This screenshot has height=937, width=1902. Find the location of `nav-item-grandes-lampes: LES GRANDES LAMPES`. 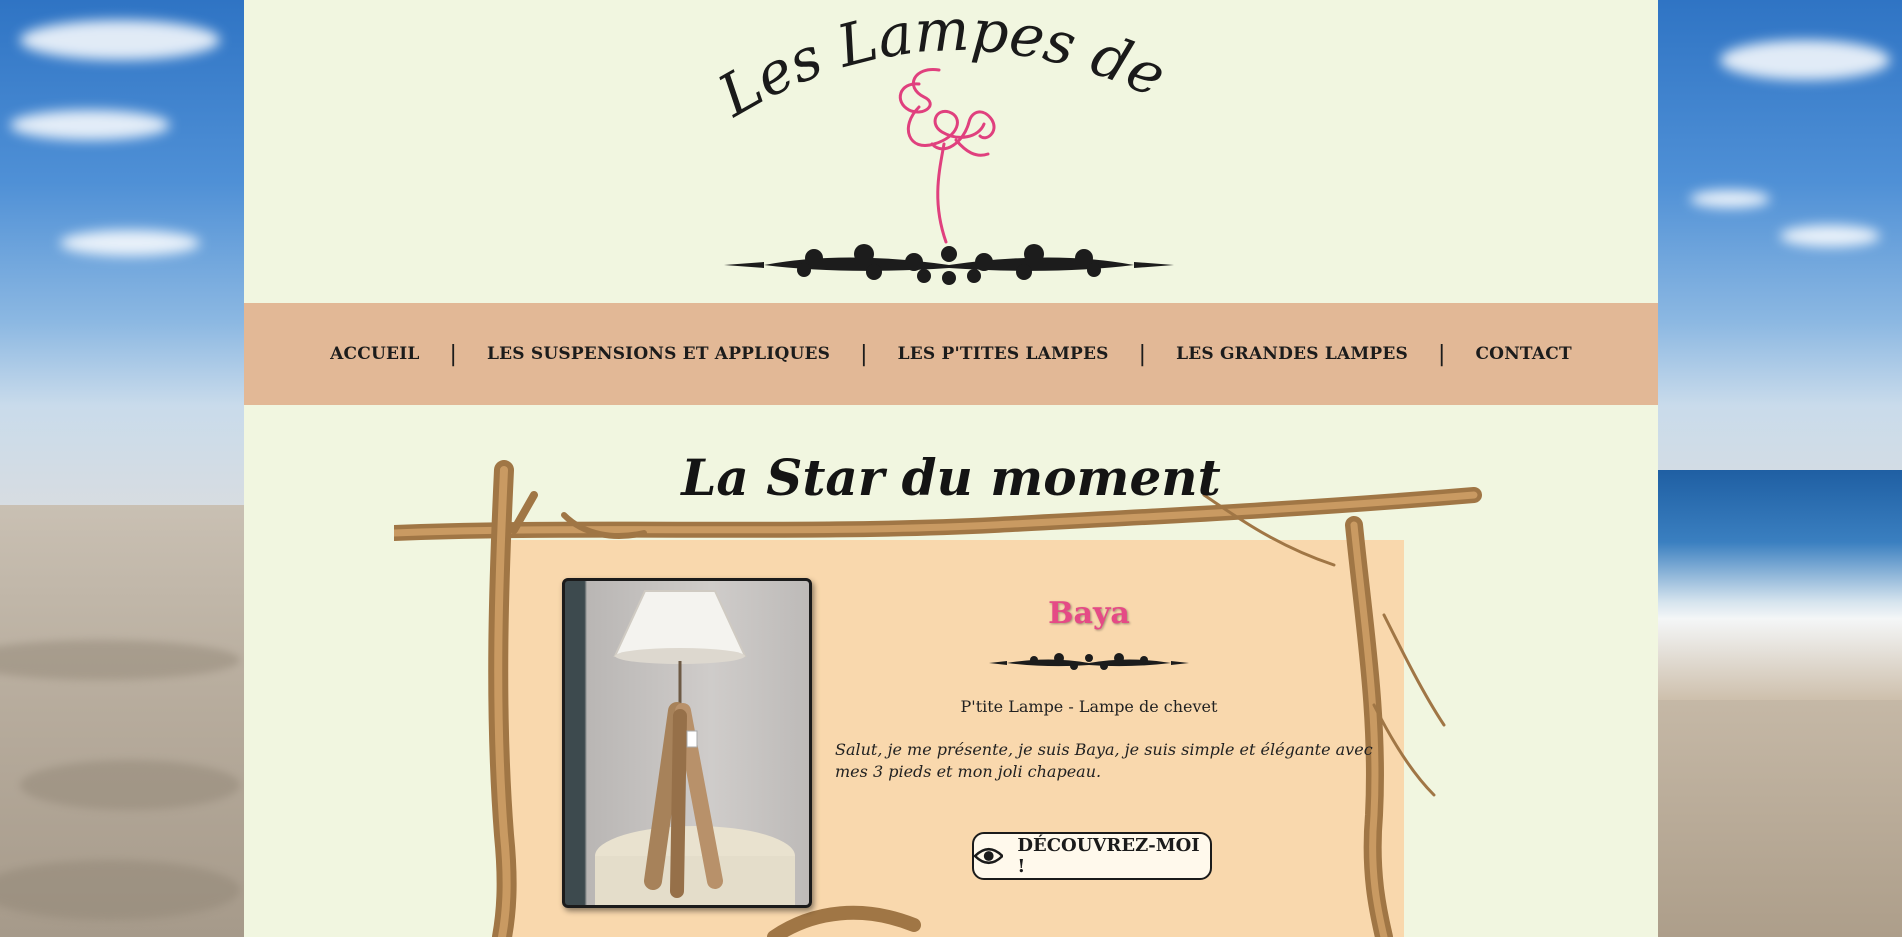

nav-item-grandes-lampes: LES GRANDES LAMPES is located at coordinates (1292, 354).